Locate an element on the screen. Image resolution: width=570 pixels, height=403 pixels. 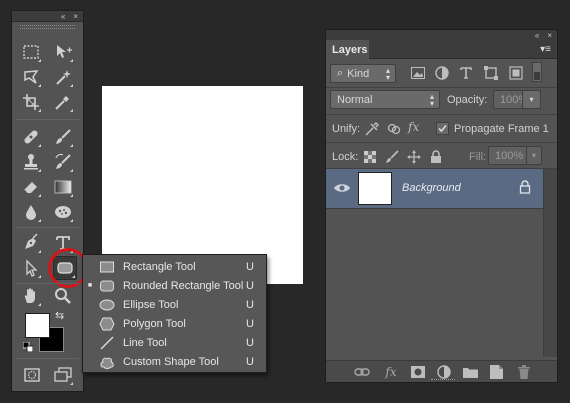
gradient-tool is located at coordinates (63, 187).